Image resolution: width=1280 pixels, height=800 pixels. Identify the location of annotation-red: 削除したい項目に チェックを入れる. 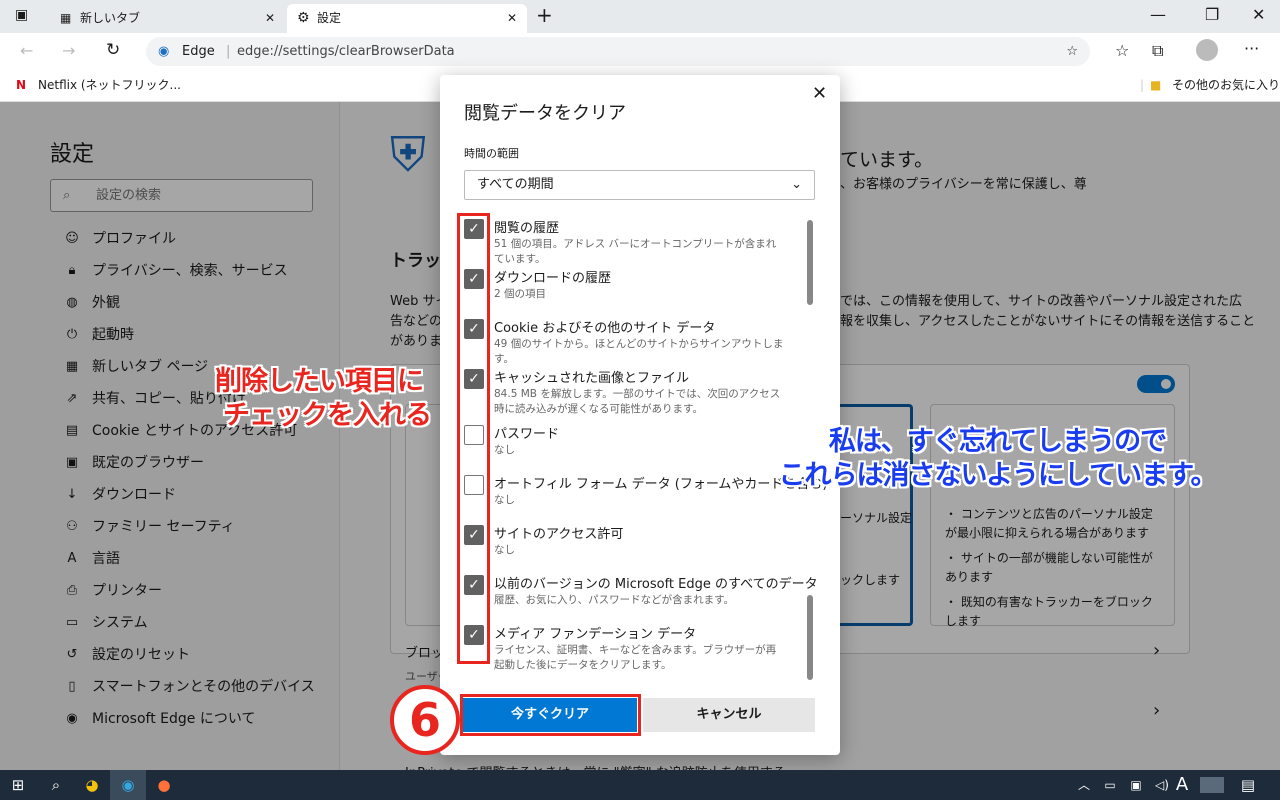
(323, 398).